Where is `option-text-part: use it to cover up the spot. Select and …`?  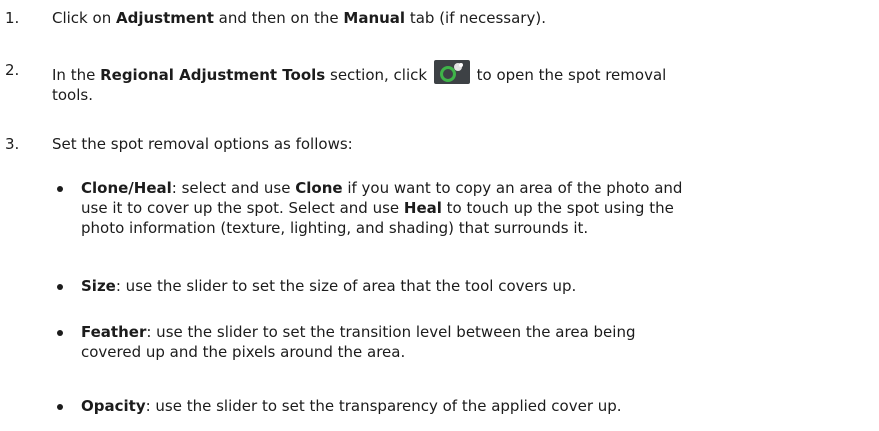 option-text-part: use it to cover up the spot. Select and … is located at coordinates (242, 208).